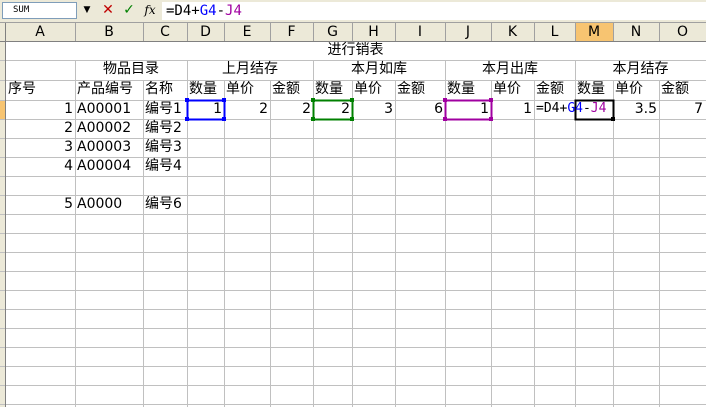 Image resolution: width=706 pixels, height=407 pixels. What do you see at coordinates (104, 147) in the screenshot?
I see `data-cell: A00003` at bounding box center [104, 147].